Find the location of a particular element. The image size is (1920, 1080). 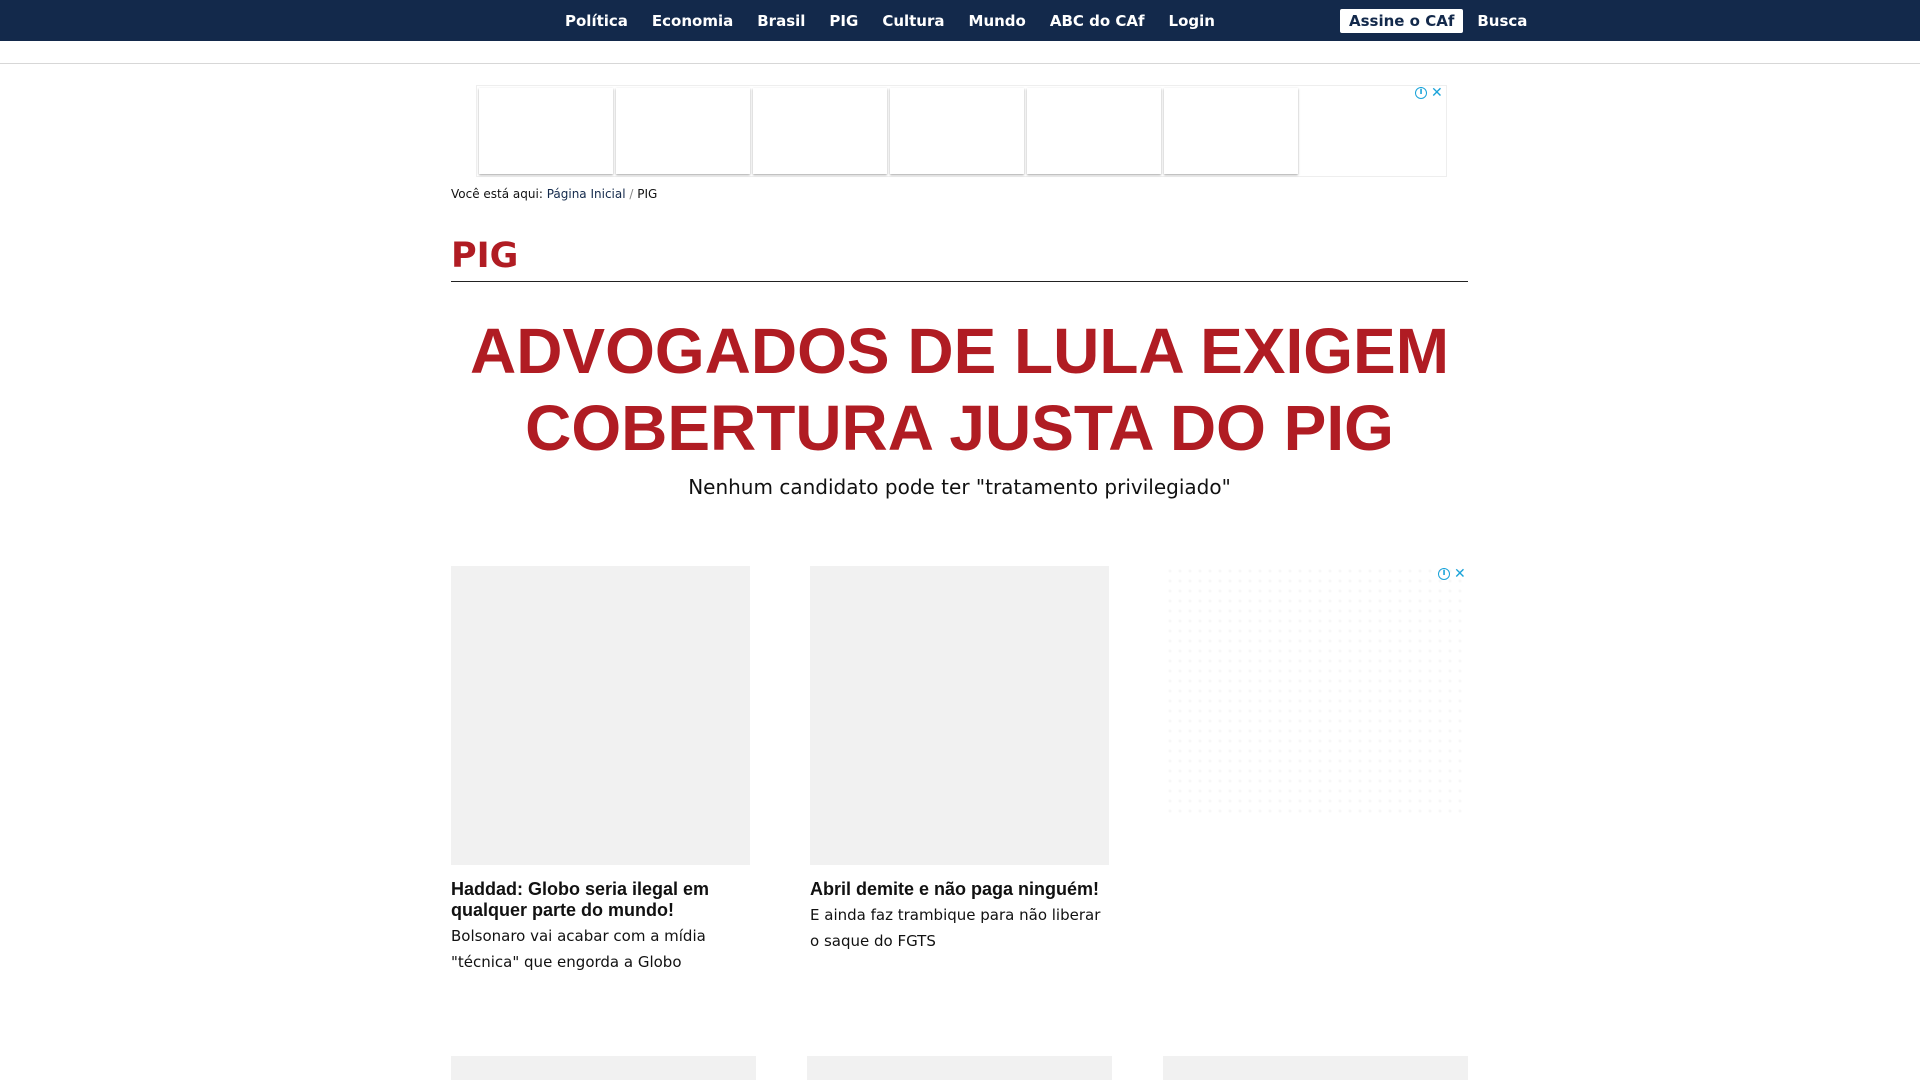

nav-item-mundo: Mundo is located at coordinates (997, 21).